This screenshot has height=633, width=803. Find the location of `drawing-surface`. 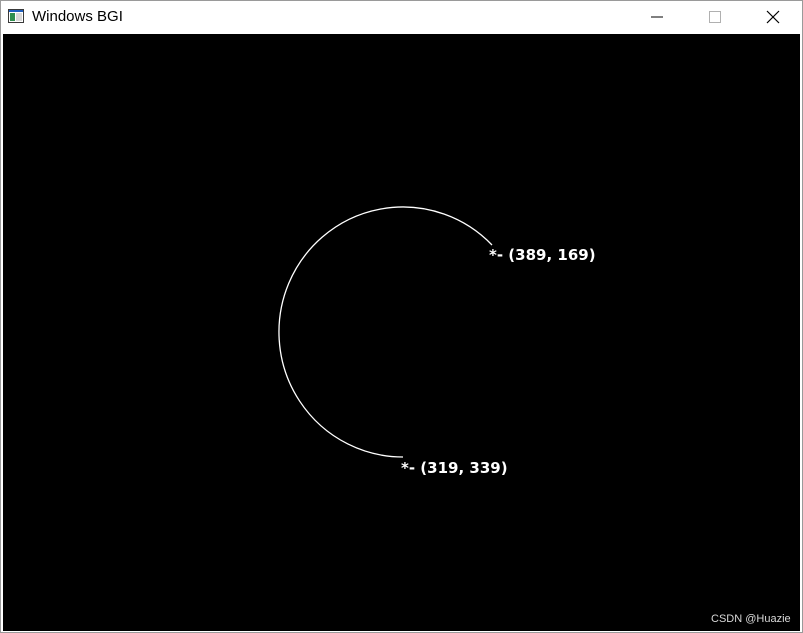

drawing-surface is located at coordinates (385, 332).